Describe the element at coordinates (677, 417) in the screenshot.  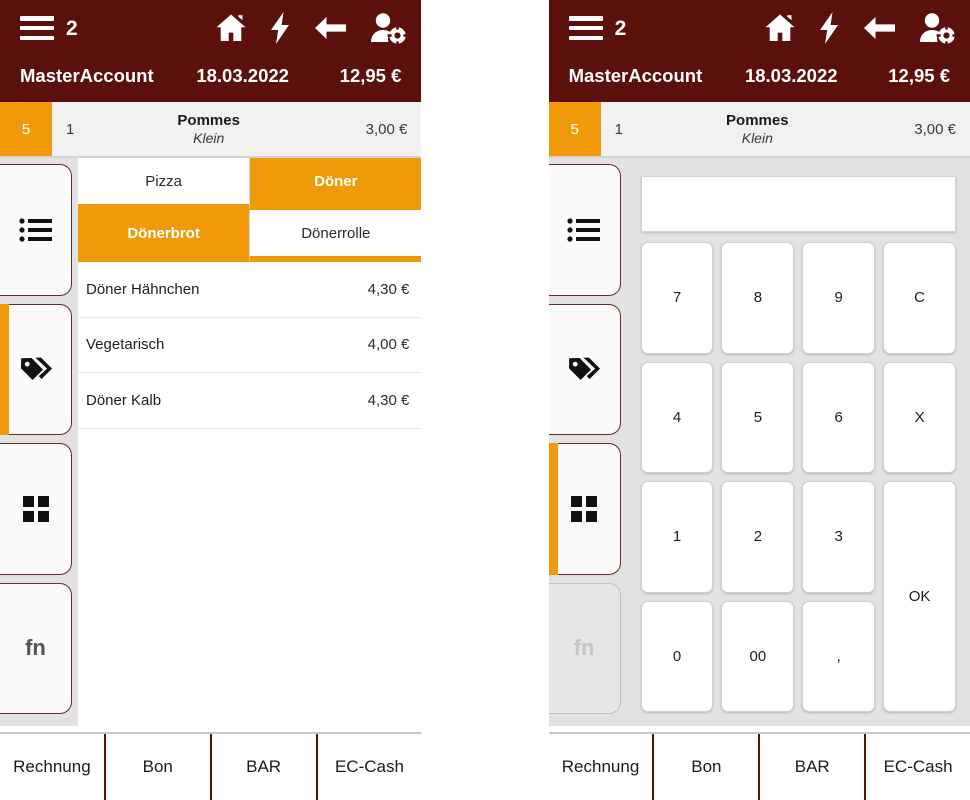
I see `key-4: 4` at that location.